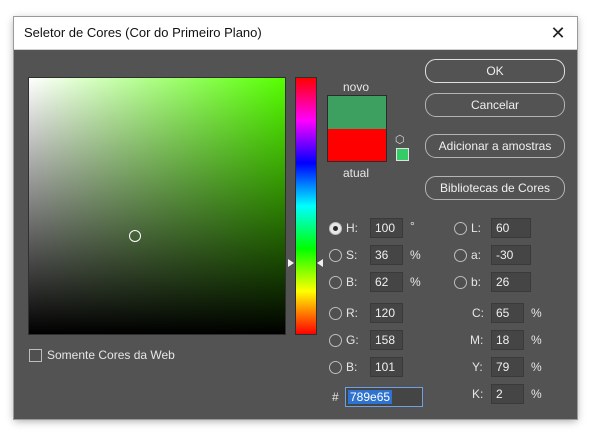 The height and width of the screenshot is (437, 593). I want to click on cyan-unit: %, so click(536, 313).